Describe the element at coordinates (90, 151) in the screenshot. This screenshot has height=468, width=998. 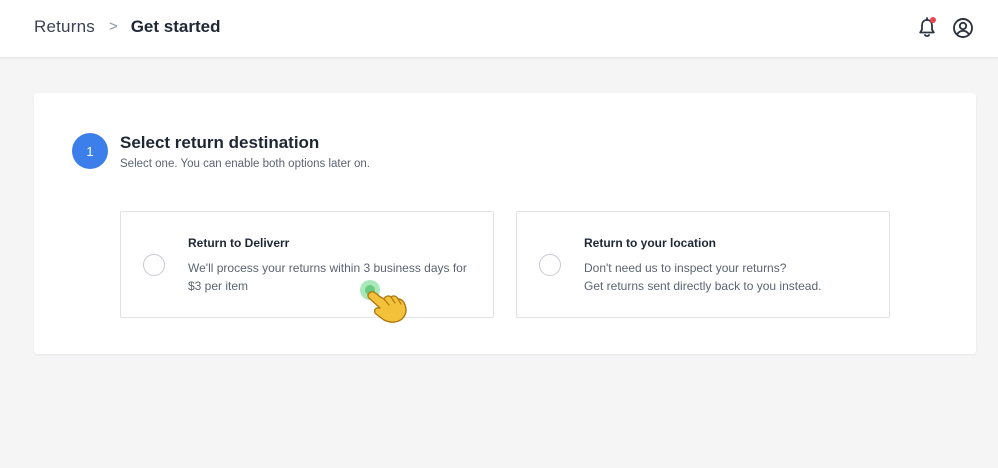
I see `step-number-badge: 1` at that location.